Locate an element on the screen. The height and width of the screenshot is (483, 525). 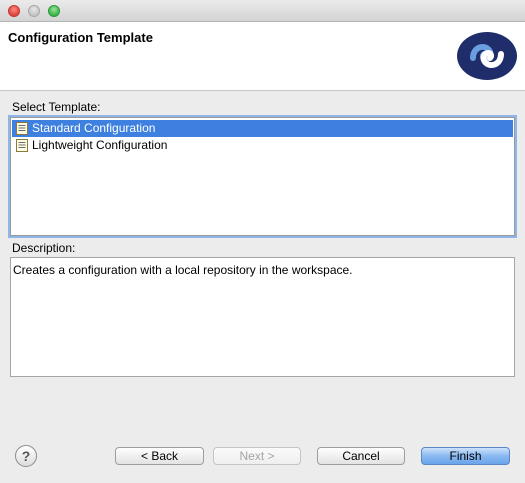
zoom-icon is located at coordinates (54, 11).